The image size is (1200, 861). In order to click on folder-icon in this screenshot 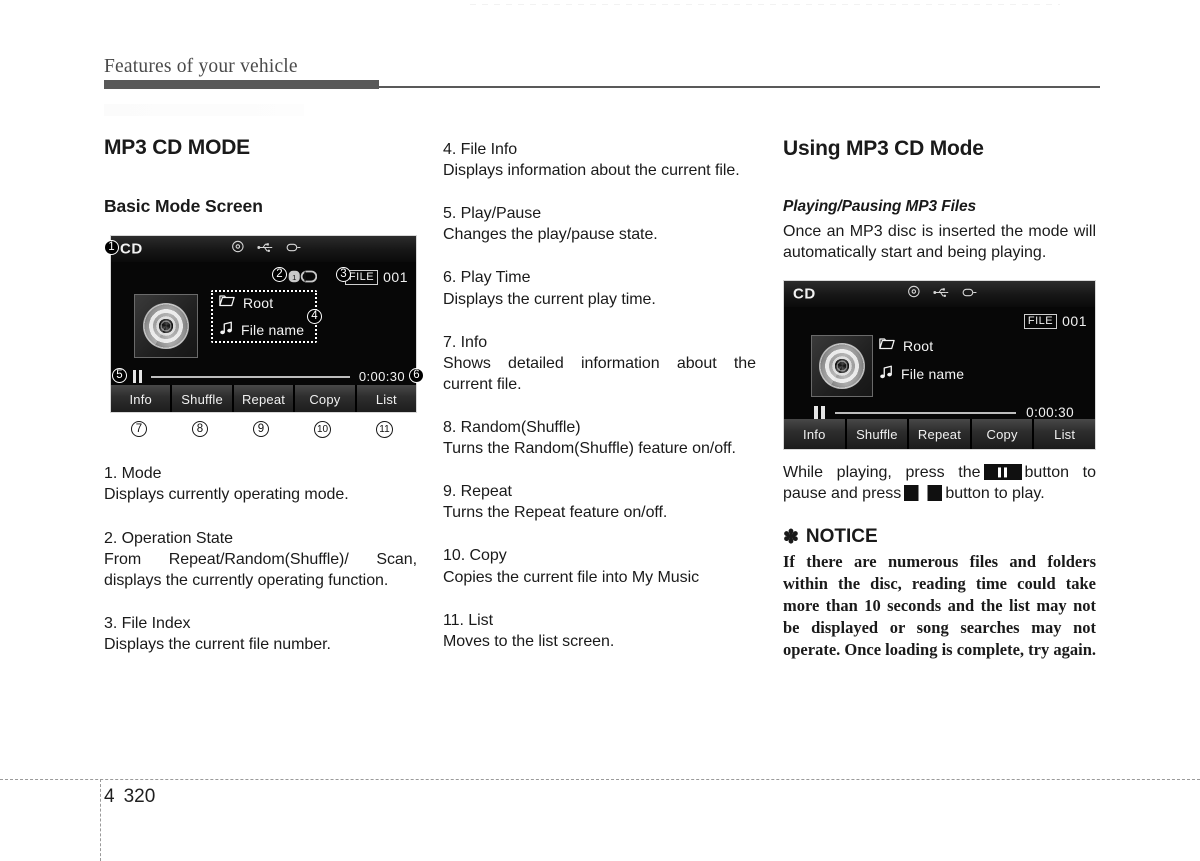, I will do `click(227, 303)`.